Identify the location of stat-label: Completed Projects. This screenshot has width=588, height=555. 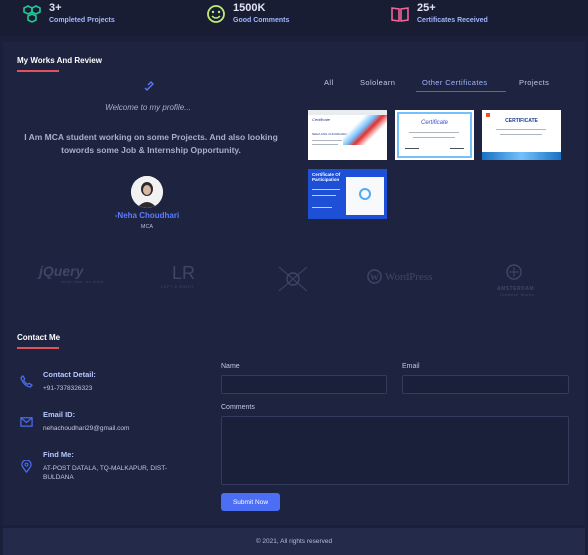
(82, 20).